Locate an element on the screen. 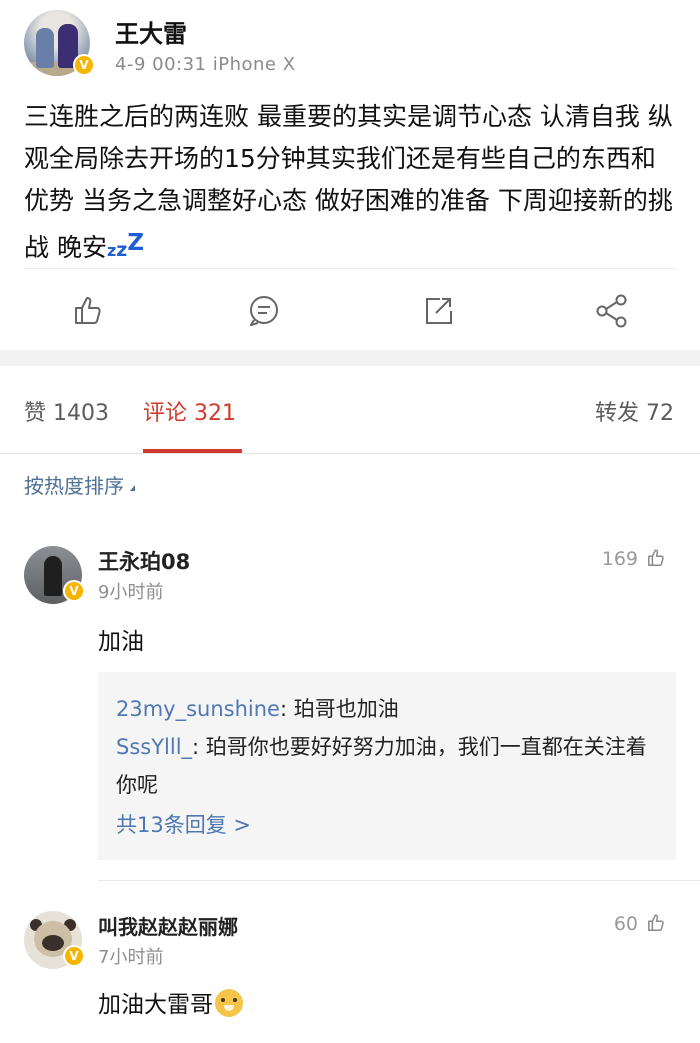 Image resolution: width=700 pixels, height=1043 pixels. like-button is located at coordinates (88, 311).